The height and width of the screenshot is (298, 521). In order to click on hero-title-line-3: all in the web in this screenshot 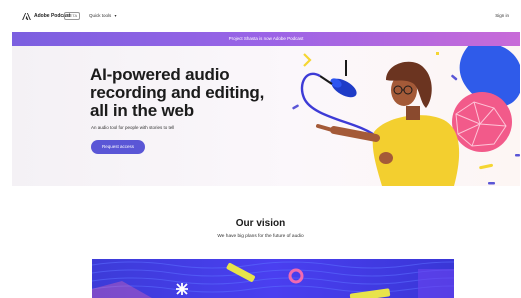, I will do `click(142, 110)`.